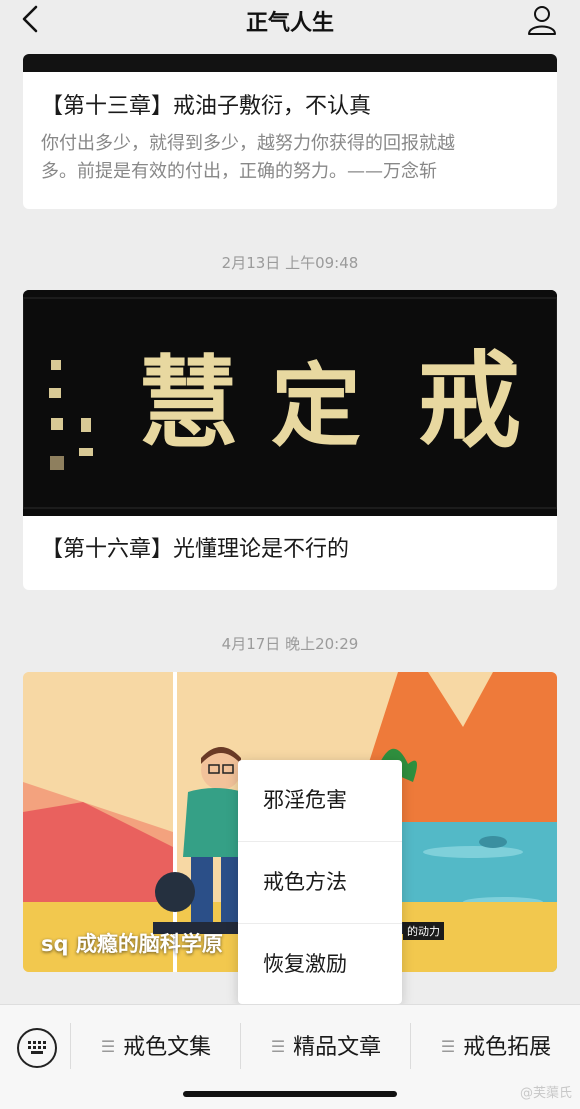  Describe the element at coordinates (423, 931) in the screenshot. I see `video-subtitle: 的动力` at that location.